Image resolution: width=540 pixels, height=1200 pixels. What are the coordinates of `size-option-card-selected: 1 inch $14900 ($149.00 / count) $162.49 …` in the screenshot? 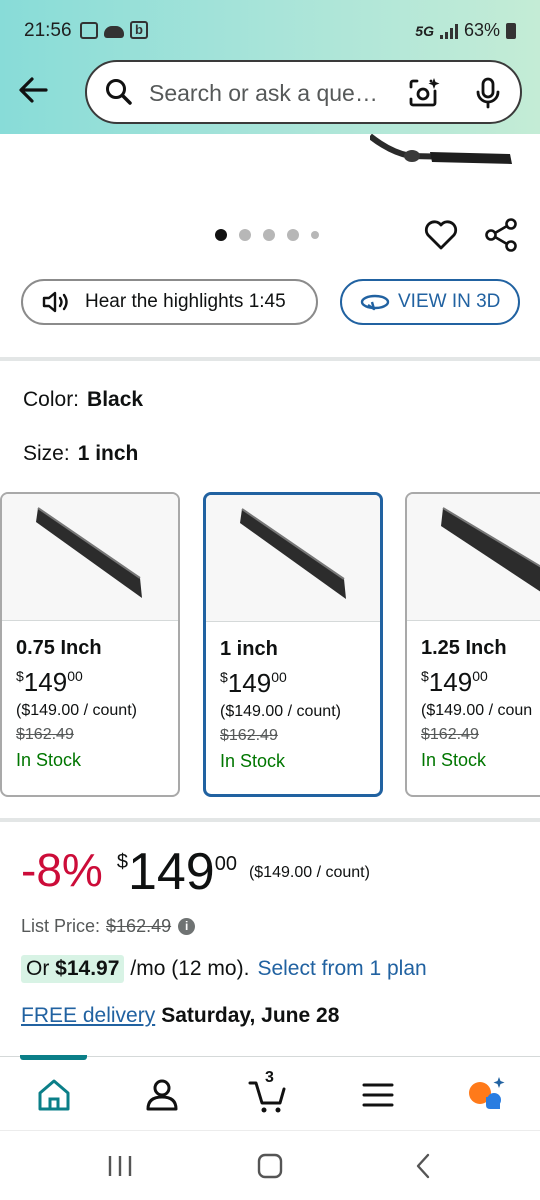 It's located at (293, 644).